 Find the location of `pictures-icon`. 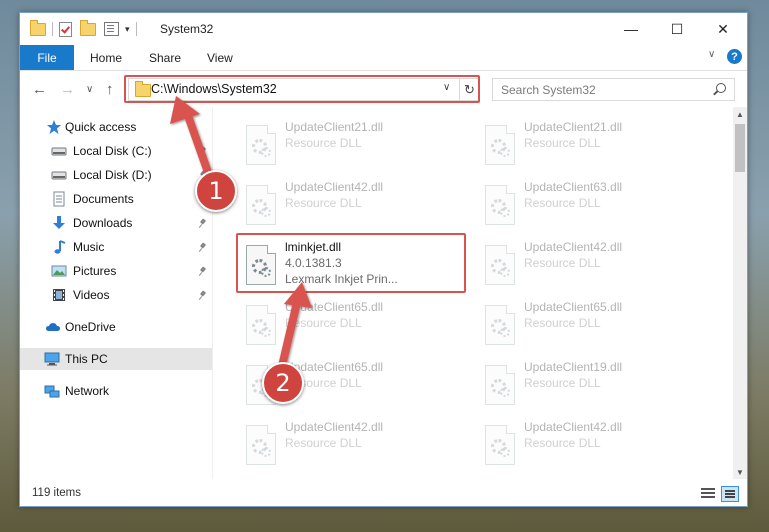

pictures-icon is located at coordinates (59, 271).